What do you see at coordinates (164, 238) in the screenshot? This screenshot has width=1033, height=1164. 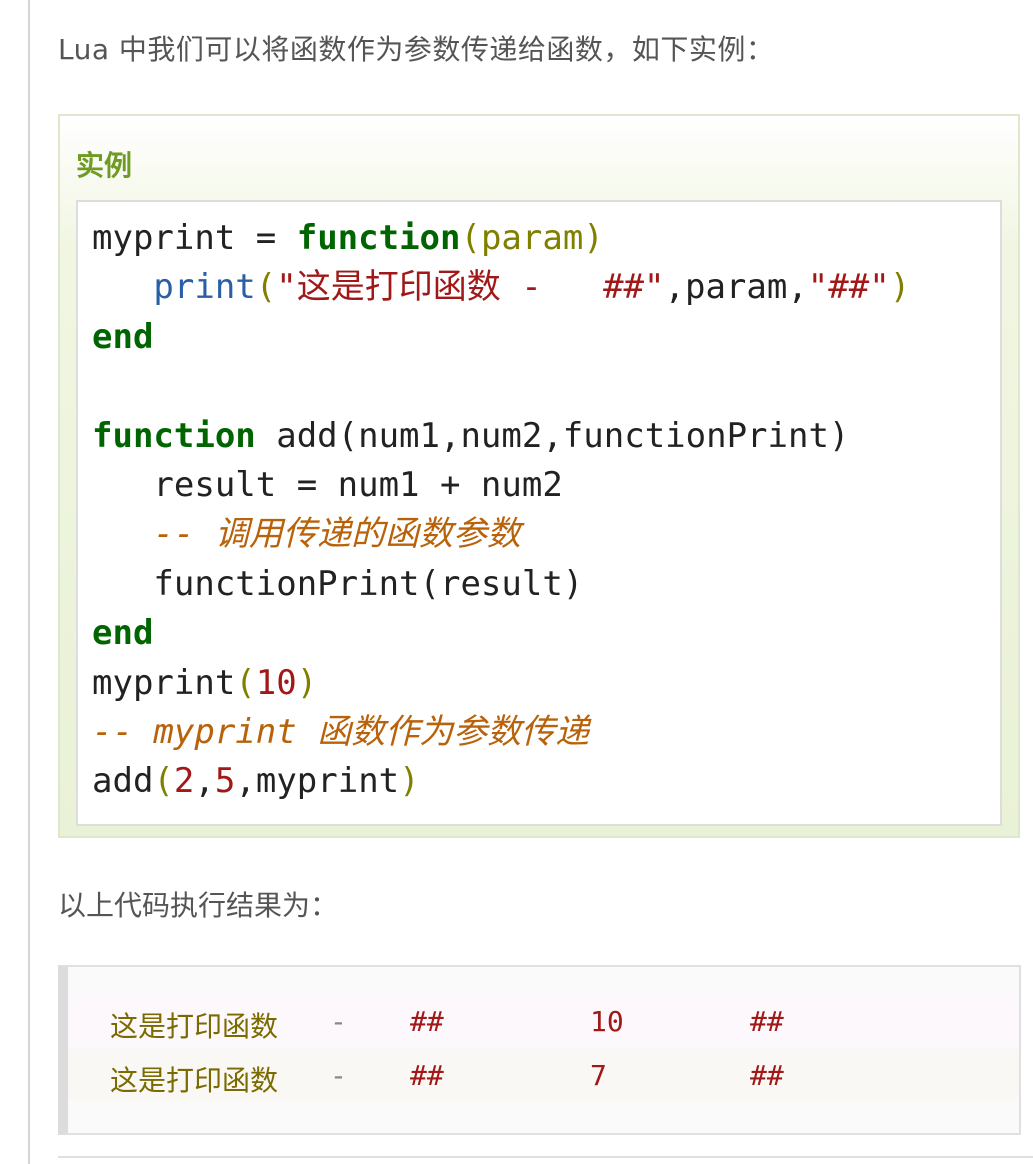 I see `code-identifier: myprint` at bounding box center [164, 238].